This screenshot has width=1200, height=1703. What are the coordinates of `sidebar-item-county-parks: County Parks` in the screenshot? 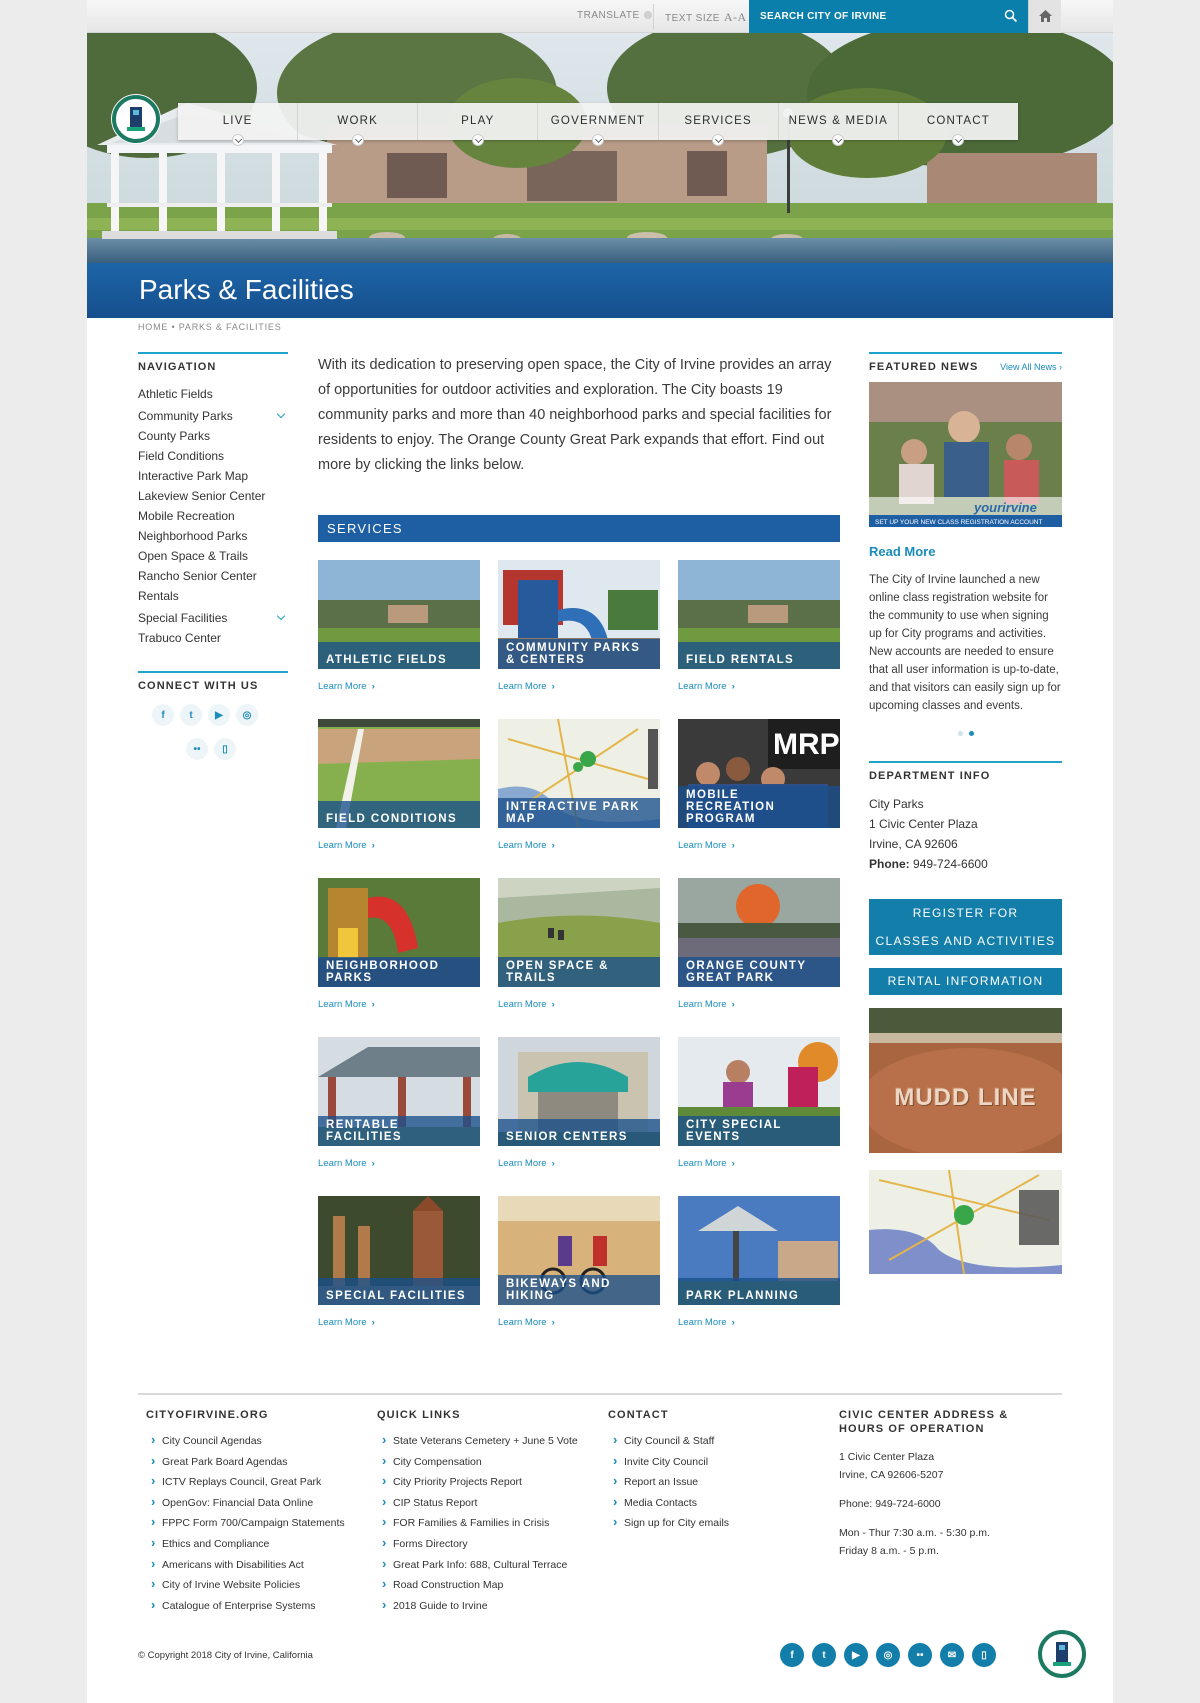 It's located at (213, 437).